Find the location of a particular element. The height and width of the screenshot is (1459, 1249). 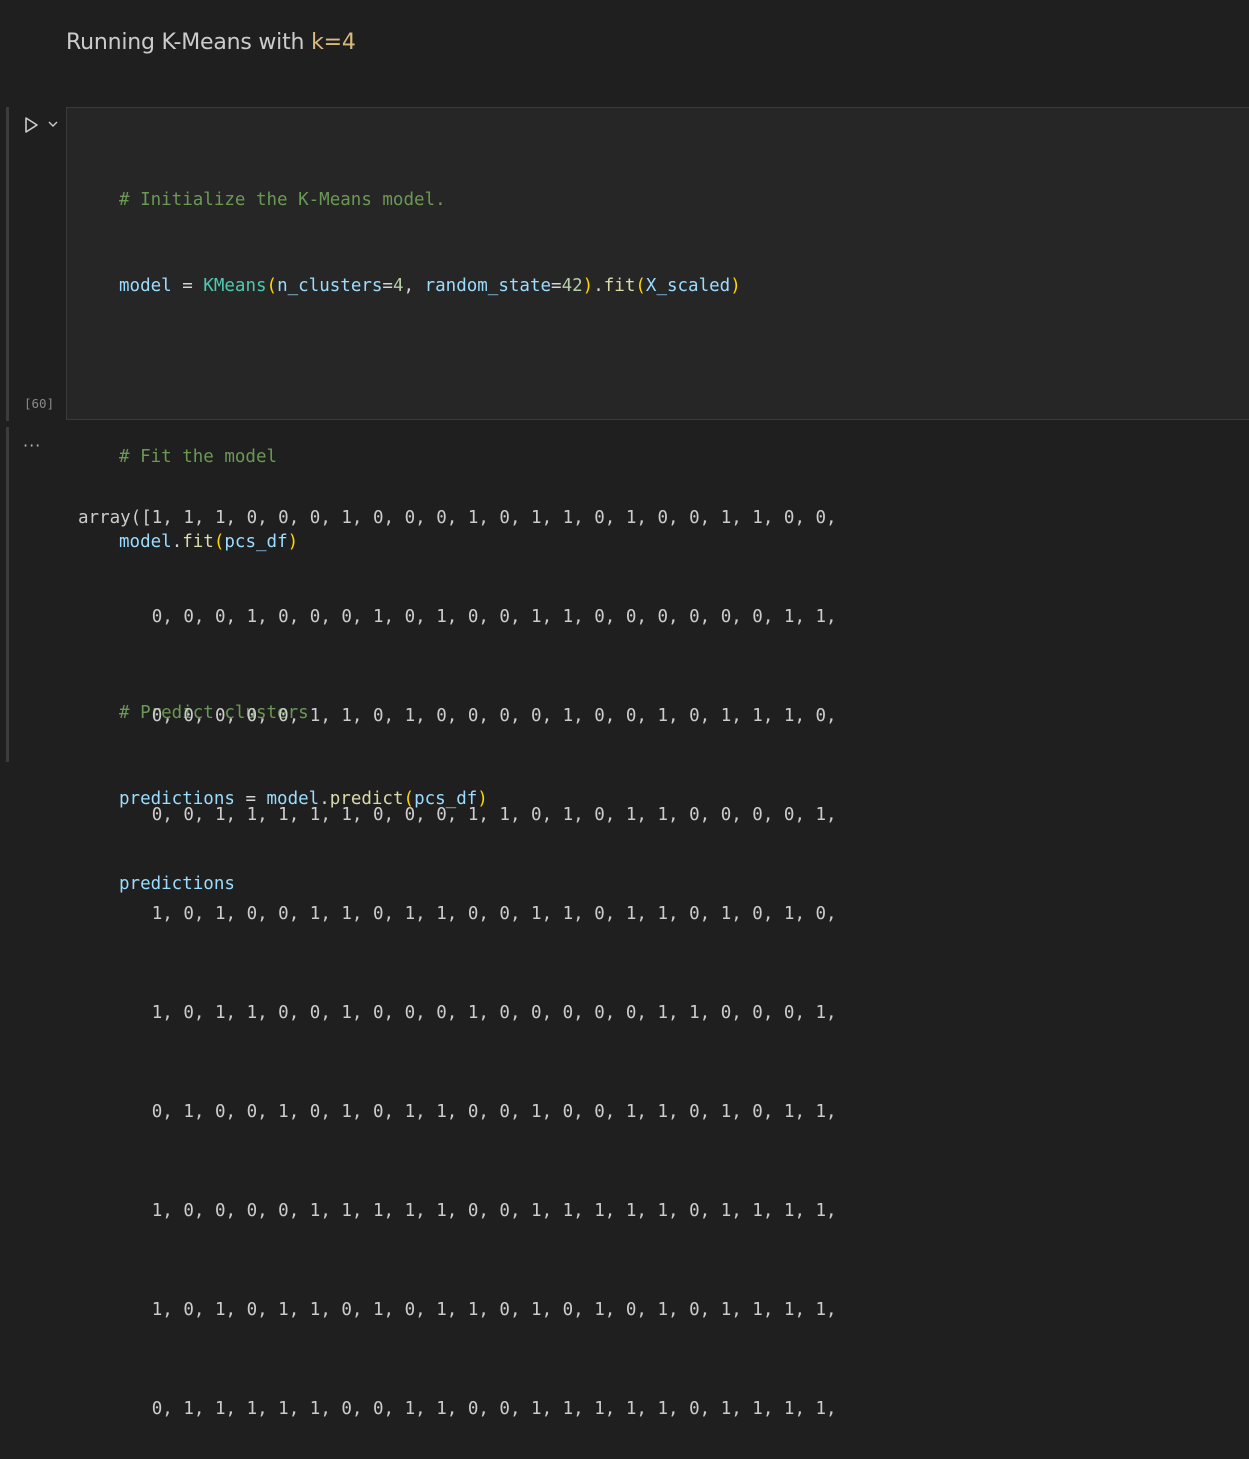

execution-count: [60] is located at coordinates (39, 403).